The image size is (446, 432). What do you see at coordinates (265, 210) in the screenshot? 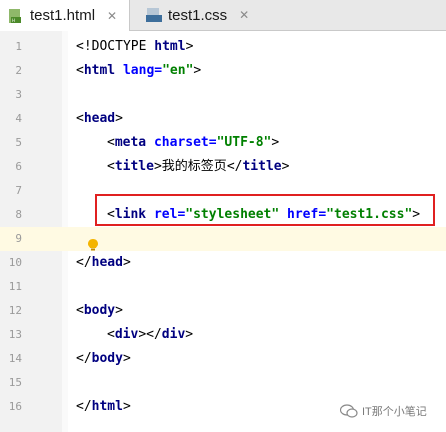
I see `highlight-annotation-box` at bounding box center [265, 210].